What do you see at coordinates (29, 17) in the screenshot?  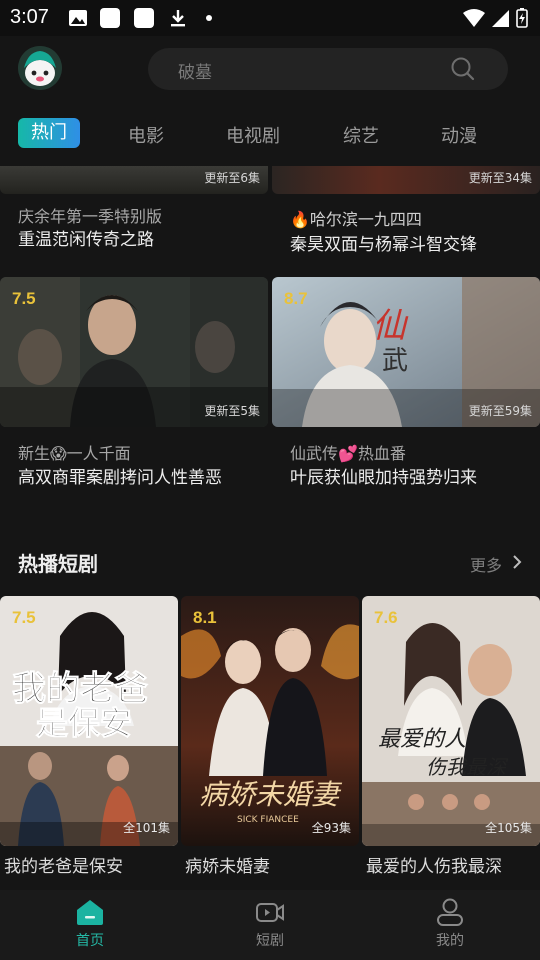 I see `status-time: 3:07` at bounding box center [29, 17].